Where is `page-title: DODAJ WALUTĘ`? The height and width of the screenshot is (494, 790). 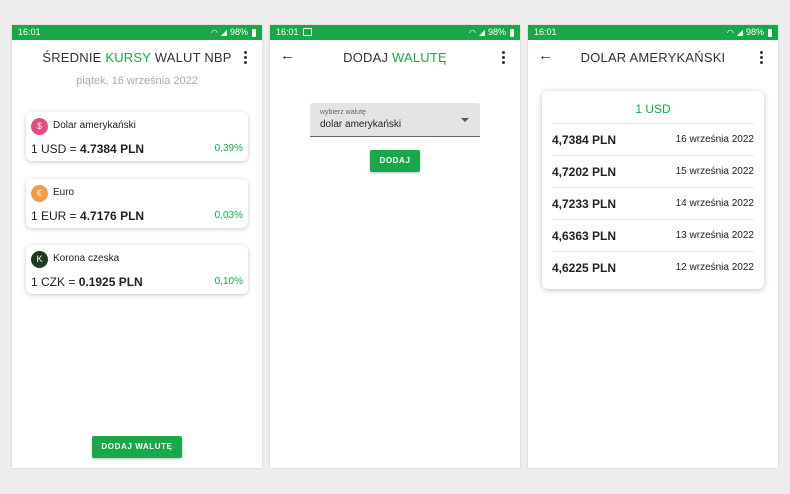 page-title: DODAJ WALUTĘ is located at coordinates (395, 57).